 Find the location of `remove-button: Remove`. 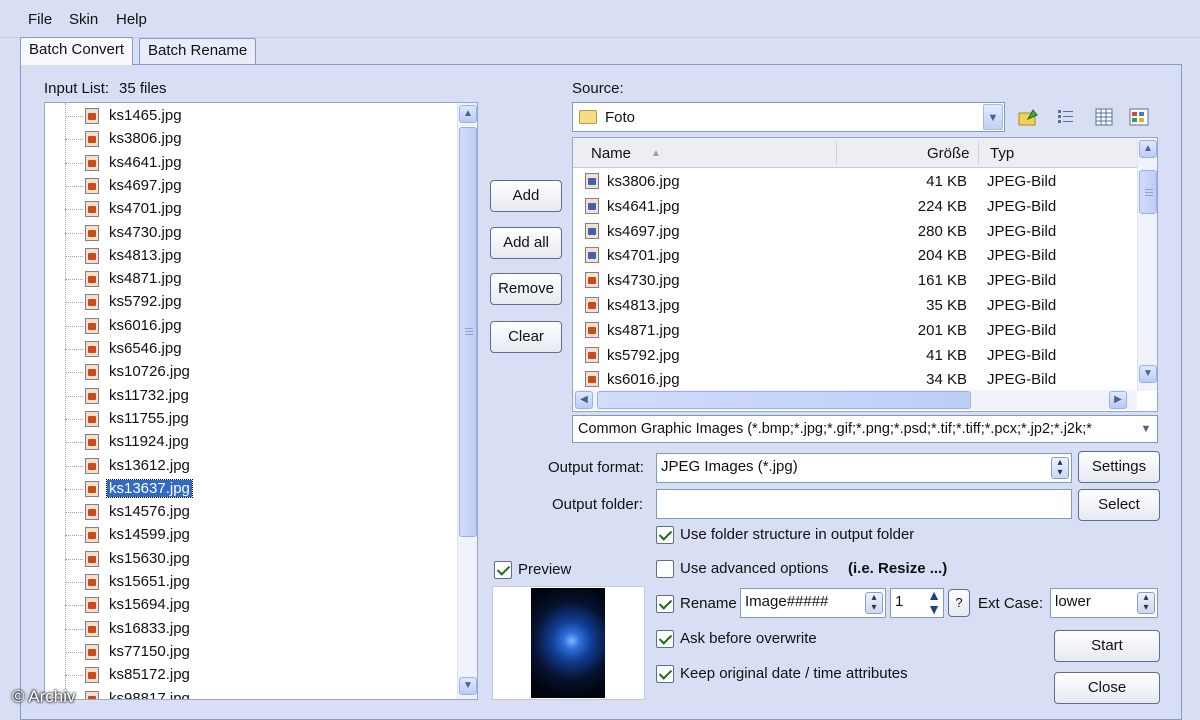

remove-button: Remove is located at coordinates (526, 289).